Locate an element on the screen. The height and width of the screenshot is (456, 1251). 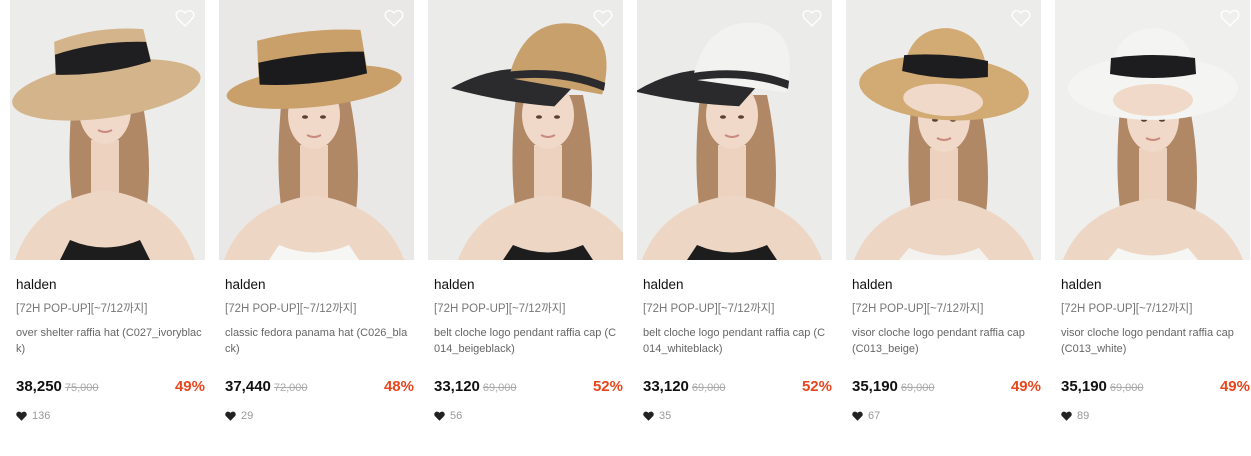
like-count: 35 is located at coordinates (737, 416).